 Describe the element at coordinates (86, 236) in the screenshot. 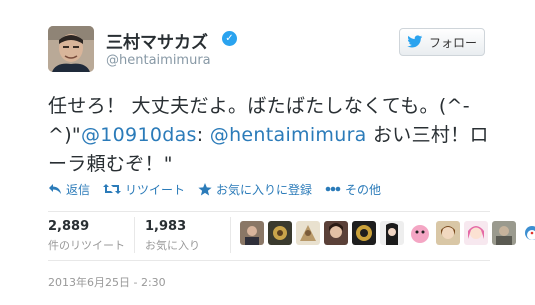

I see `retweet-count: 2,889 件のリツイート` at that location.